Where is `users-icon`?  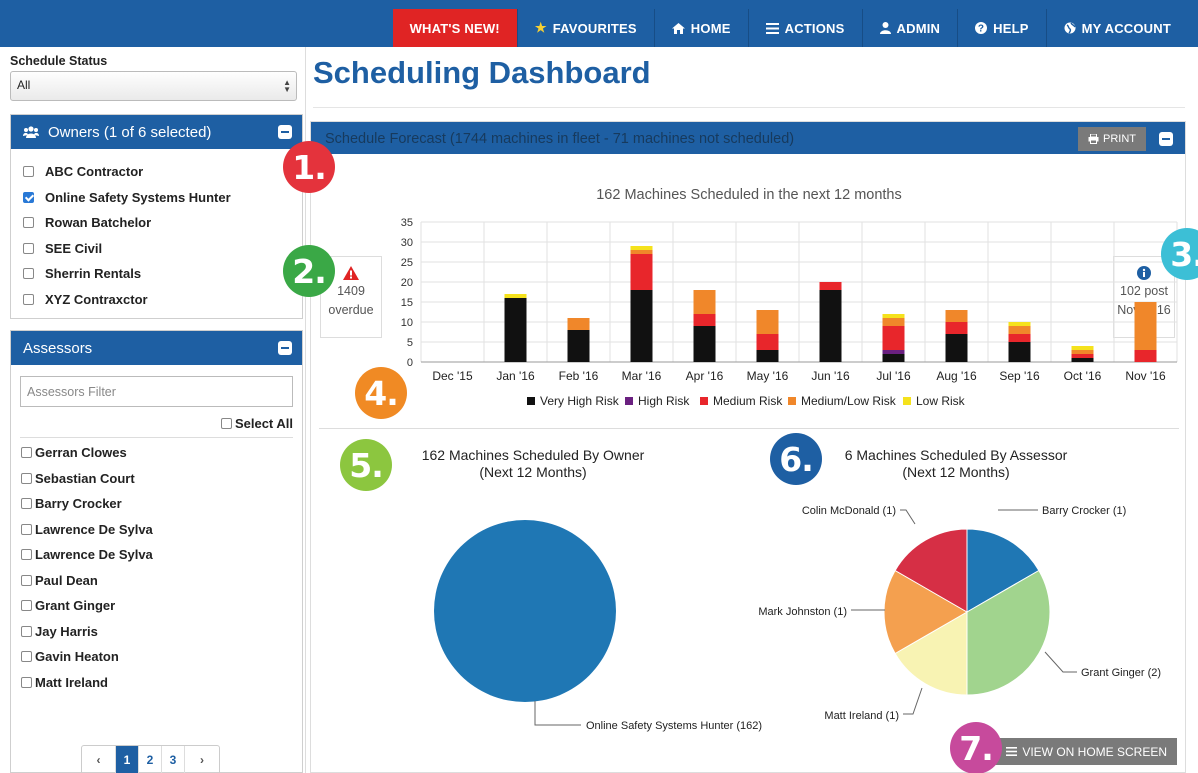
users-icon is located at coordinates (31, 132).